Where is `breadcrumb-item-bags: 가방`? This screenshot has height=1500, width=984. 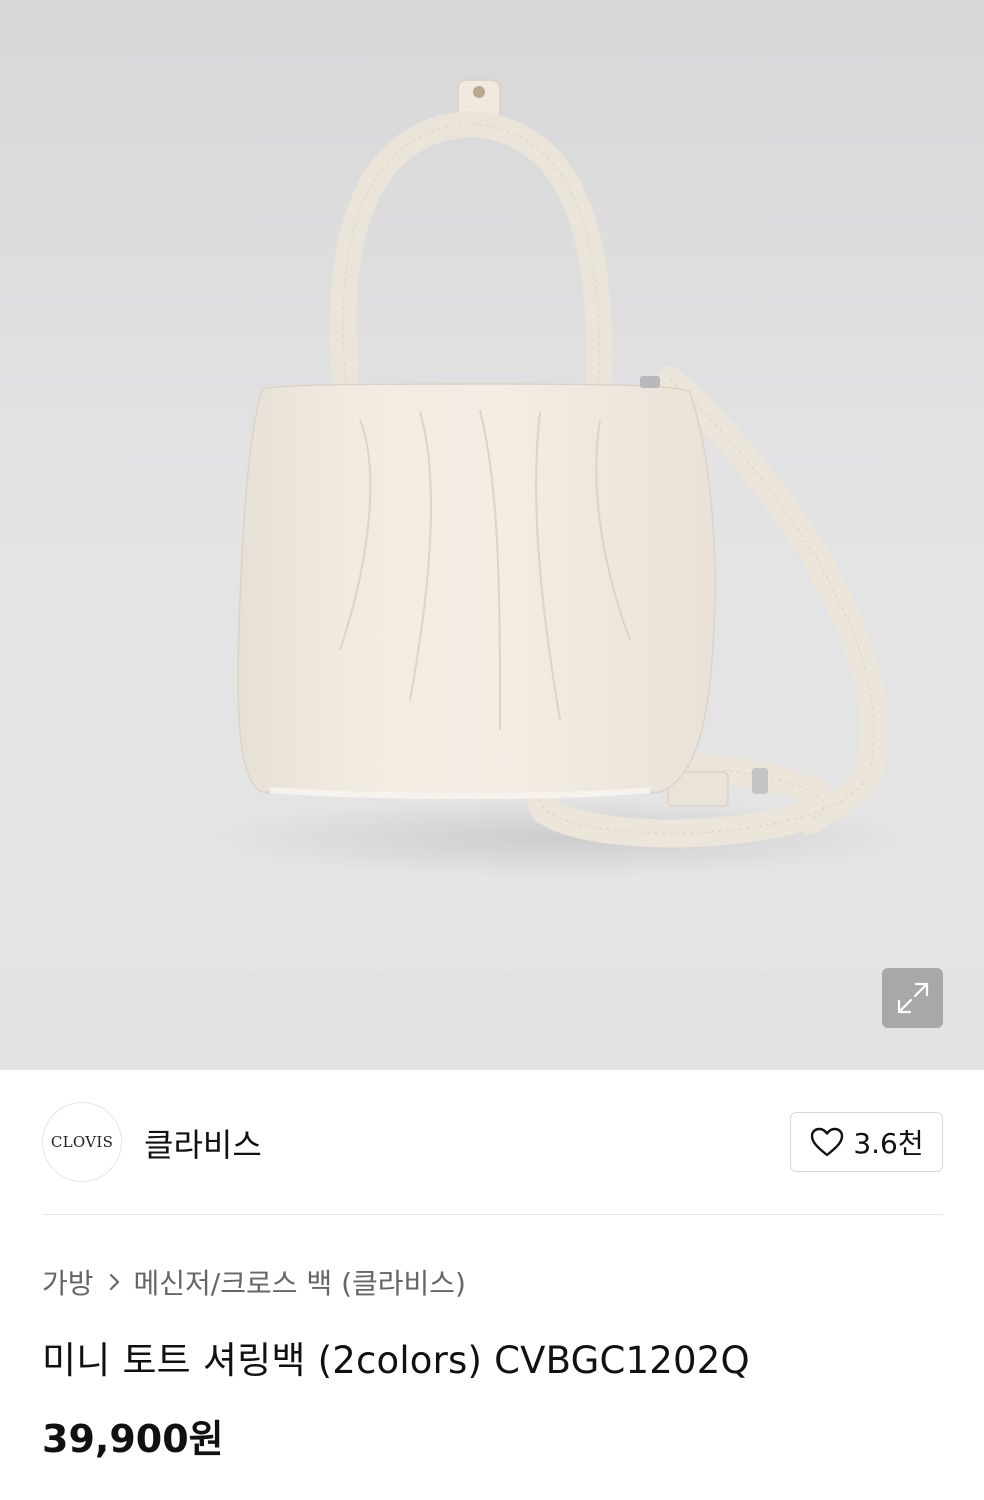
breadcrumb-item-bags: 가방 is located at coordinates (68, 1282).